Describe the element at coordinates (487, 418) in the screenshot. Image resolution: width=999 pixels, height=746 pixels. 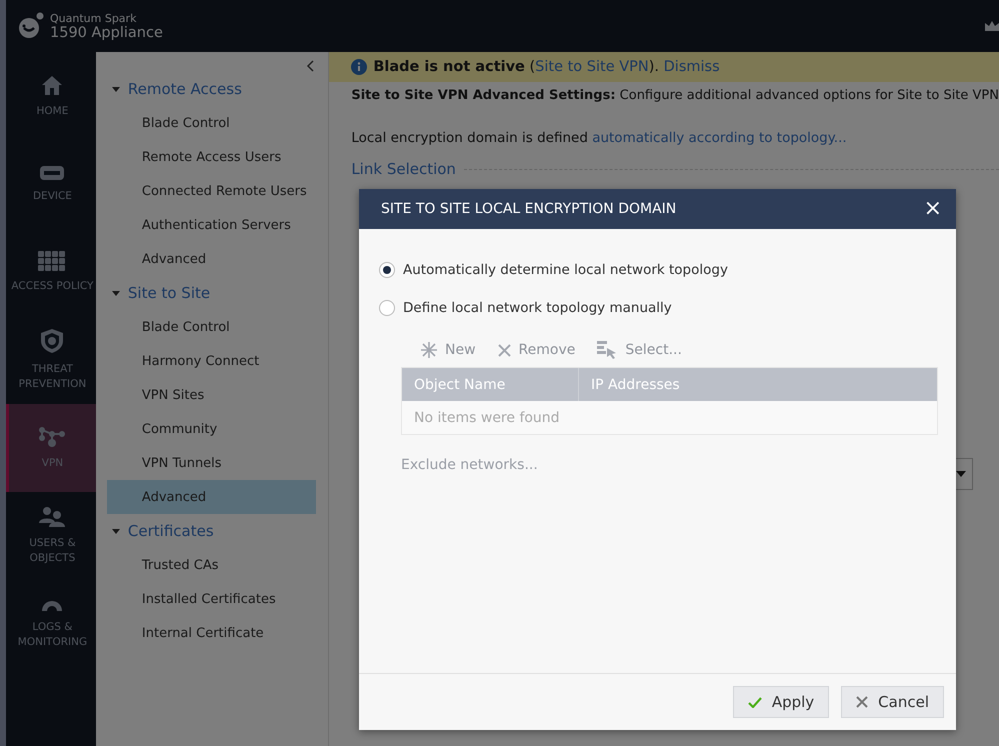
I see `empty-message: No items were found` at that location.